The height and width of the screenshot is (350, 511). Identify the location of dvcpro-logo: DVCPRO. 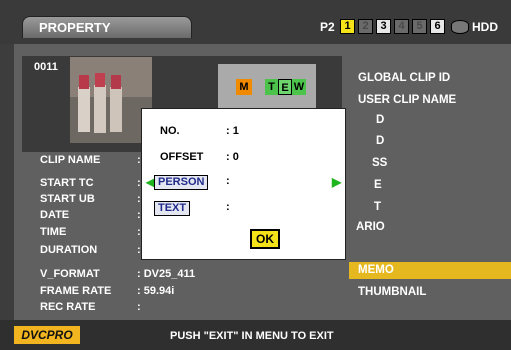
(47, 335).